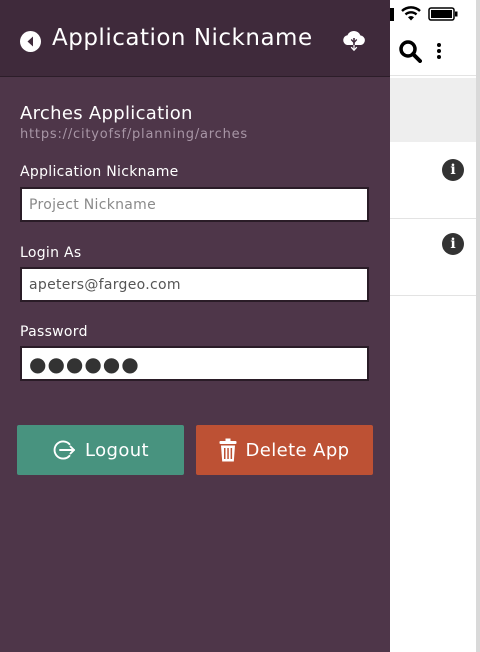 The image size is (480, 652). Describe the element at coordinates (411, 15) in the screenshot. I see `wifi-icon` at that location.